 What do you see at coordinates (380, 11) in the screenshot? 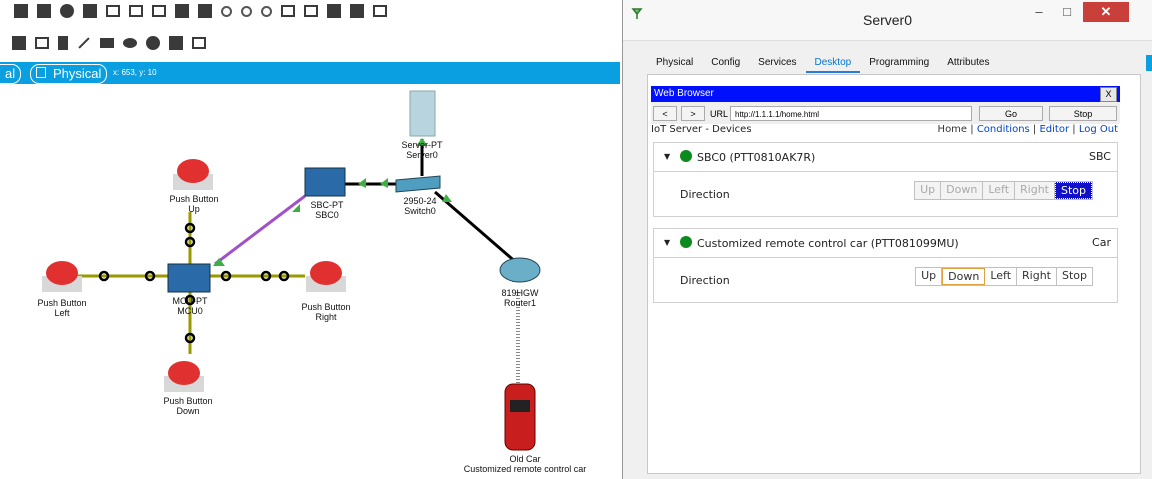
I see `screenshot-icon` at bounding box center [380, 11].